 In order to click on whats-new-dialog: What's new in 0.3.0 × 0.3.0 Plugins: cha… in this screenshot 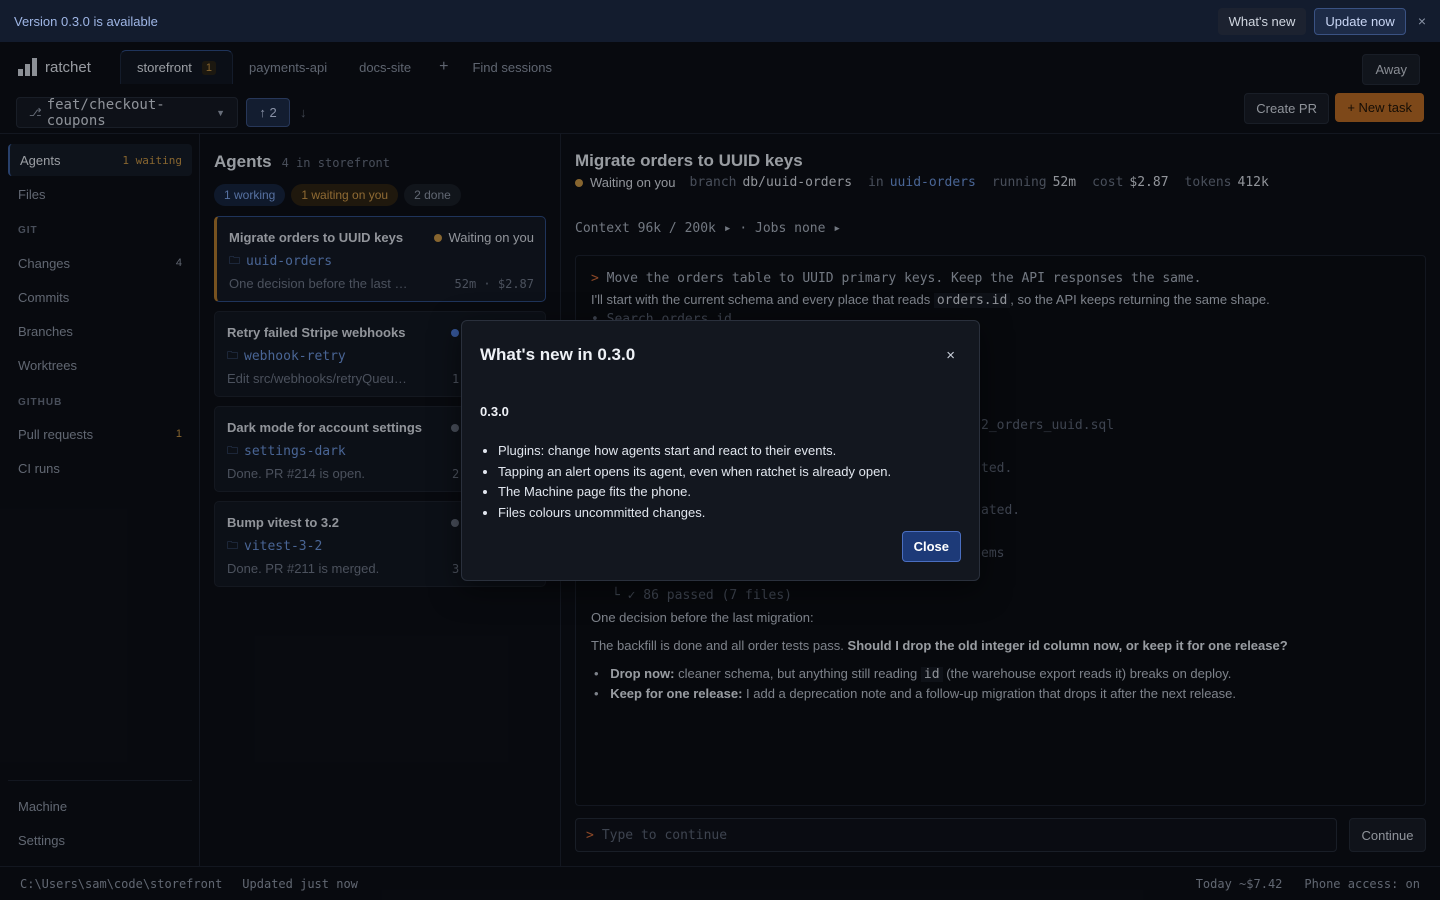, I will do `click(720, 450)`.